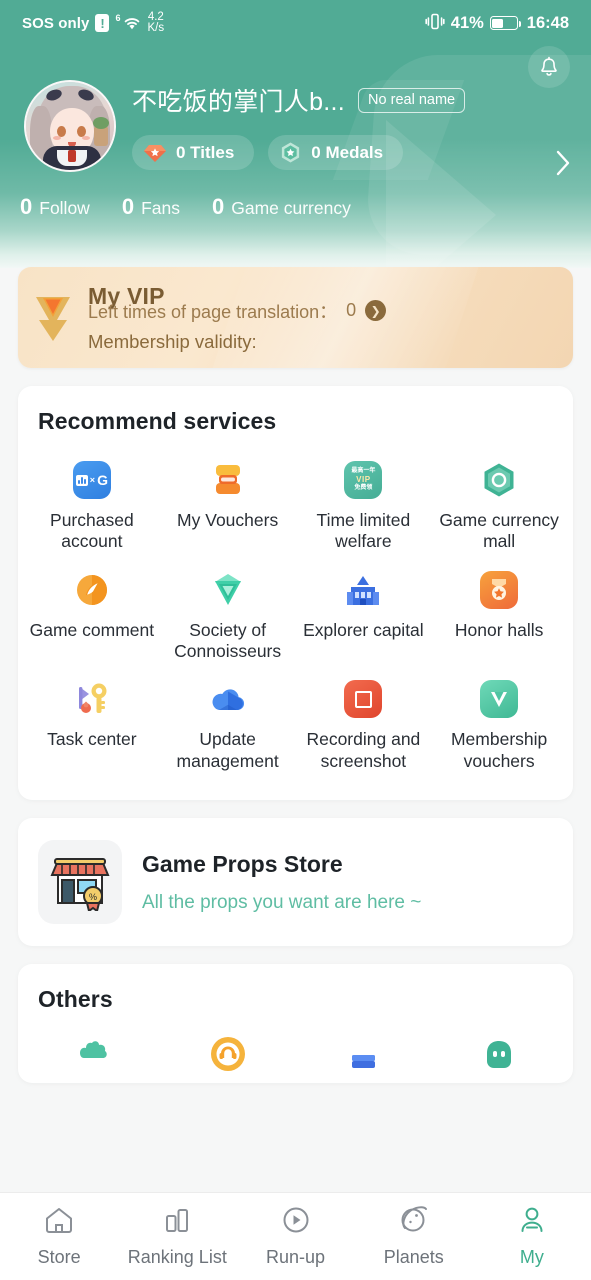 This screenshot has height=1280, width=591. What do you see at coordinates (228, 640) in the screenshot?
I see `service-label: Society of Connoisseurs` at bounding box center [228, 640].